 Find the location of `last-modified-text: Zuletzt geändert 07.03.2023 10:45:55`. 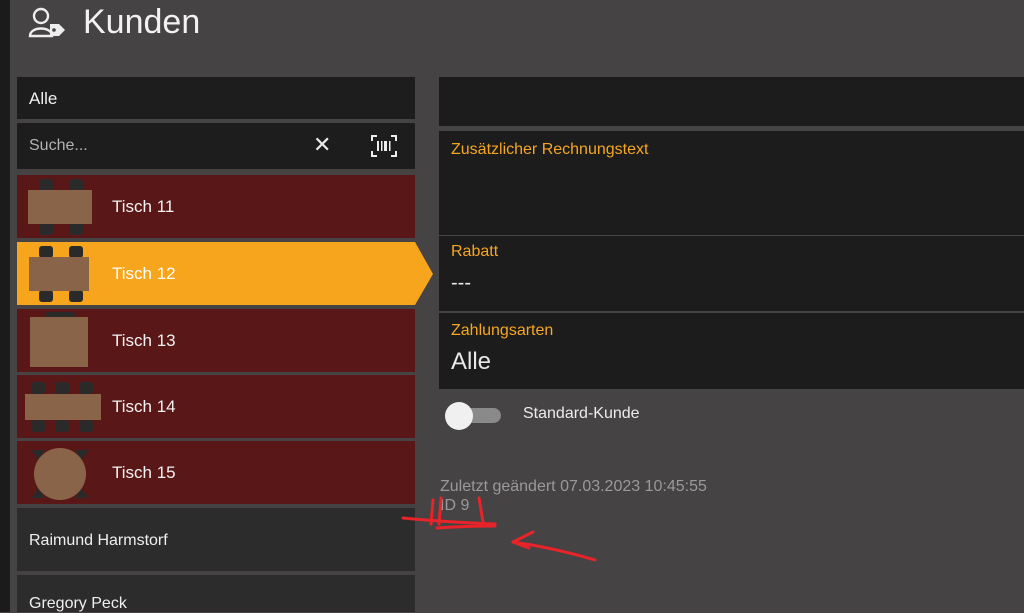

last-modified-text: Zuletzt geändert 07.03.2023 10:45:55 is located at coordinates (573, 486).